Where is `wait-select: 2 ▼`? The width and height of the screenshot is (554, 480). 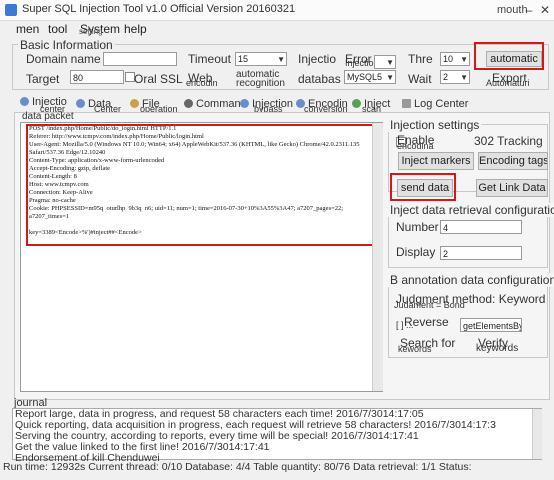
wait-select: 2 ▼ is located at coordinates (455, 77).